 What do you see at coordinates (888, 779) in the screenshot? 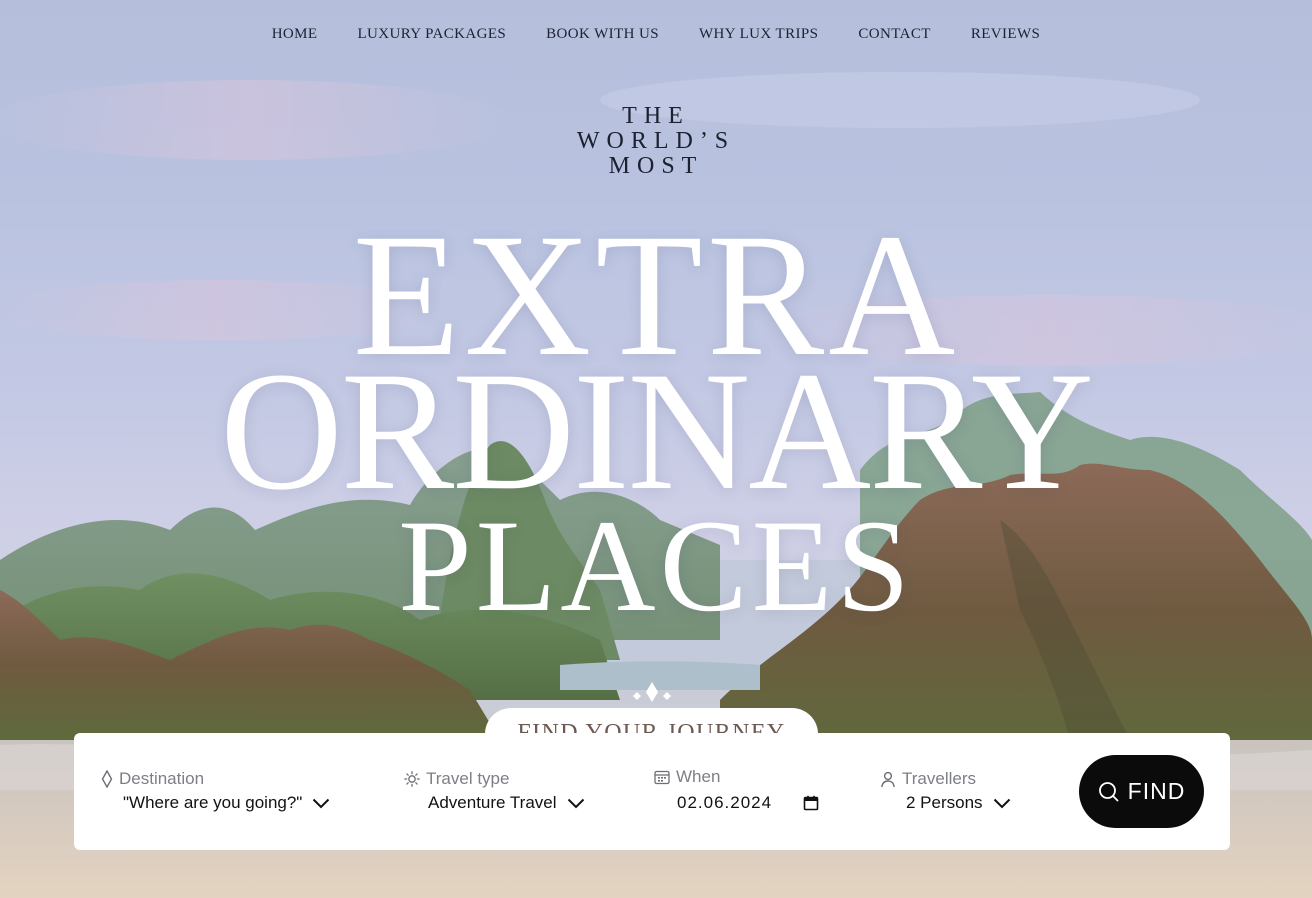
I see `person-icon` at bounding box center [888, 779].